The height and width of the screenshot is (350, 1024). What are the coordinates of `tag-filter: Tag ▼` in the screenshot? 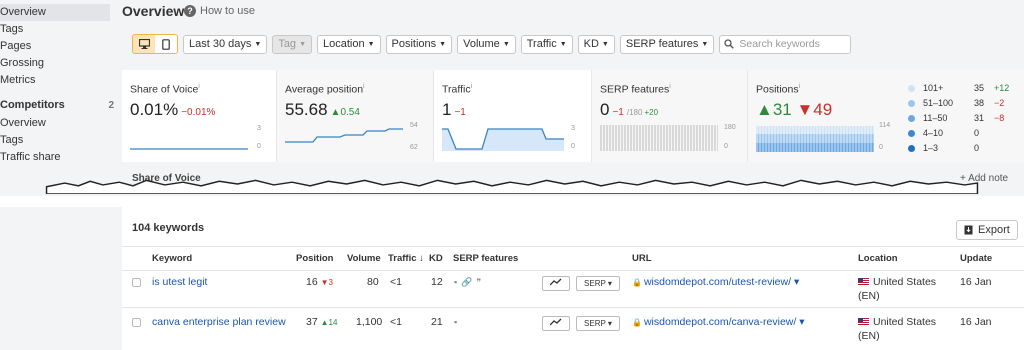 It's located at (292, 44).